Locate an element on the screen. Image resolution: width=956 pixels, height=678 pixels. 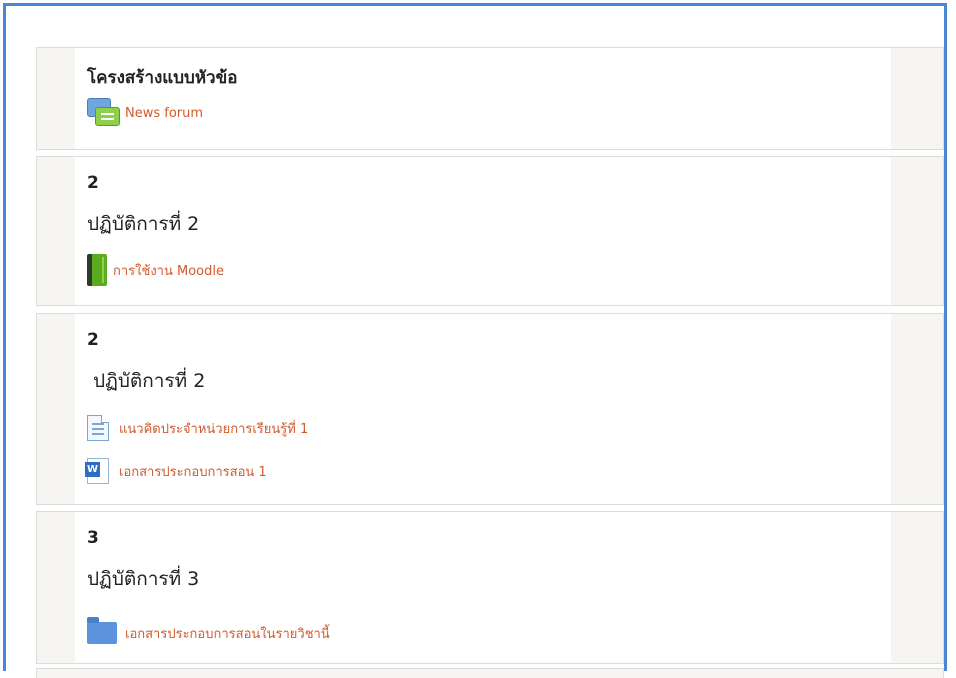
activity-book: การใช้งาน Moodle is located at coordinates (155, 270).